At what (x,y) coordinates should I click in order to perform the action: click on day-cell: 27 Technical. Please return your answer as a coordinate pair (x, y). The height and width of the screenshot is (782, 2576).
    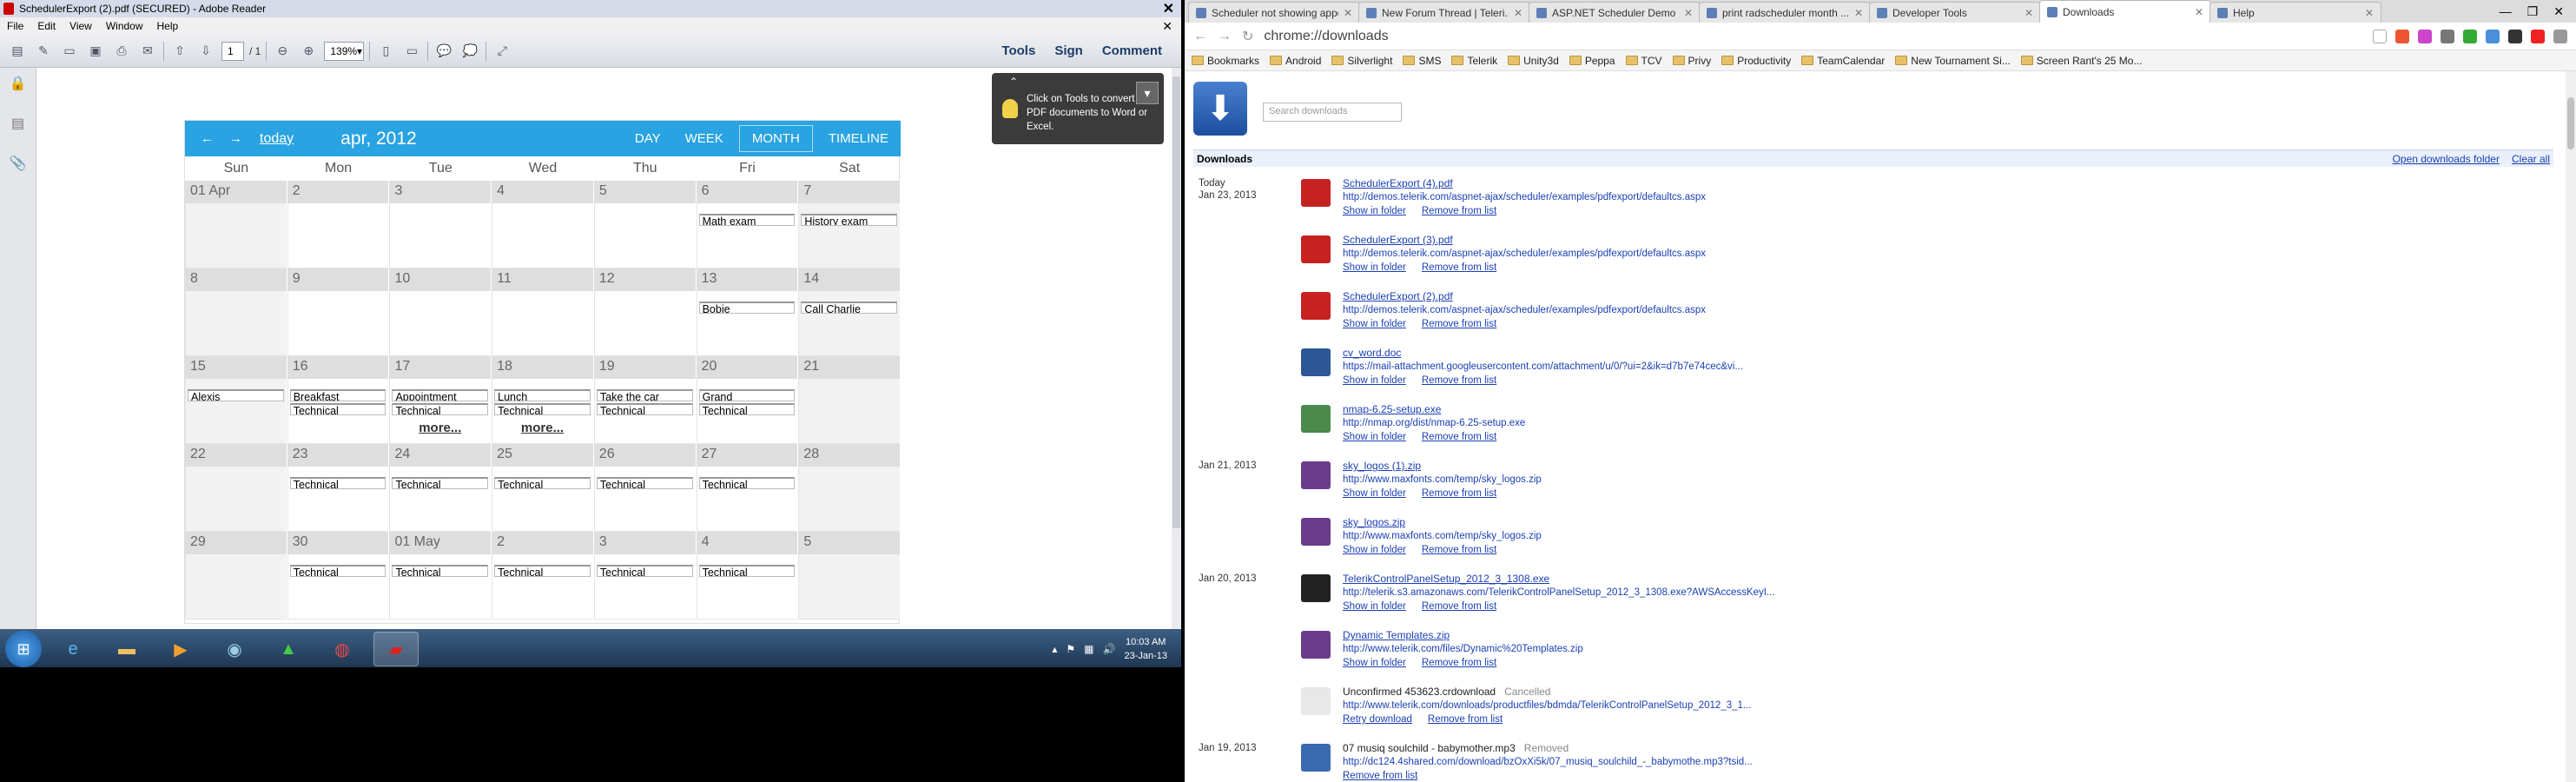
    Looking at the image, I should click on (748, 488).